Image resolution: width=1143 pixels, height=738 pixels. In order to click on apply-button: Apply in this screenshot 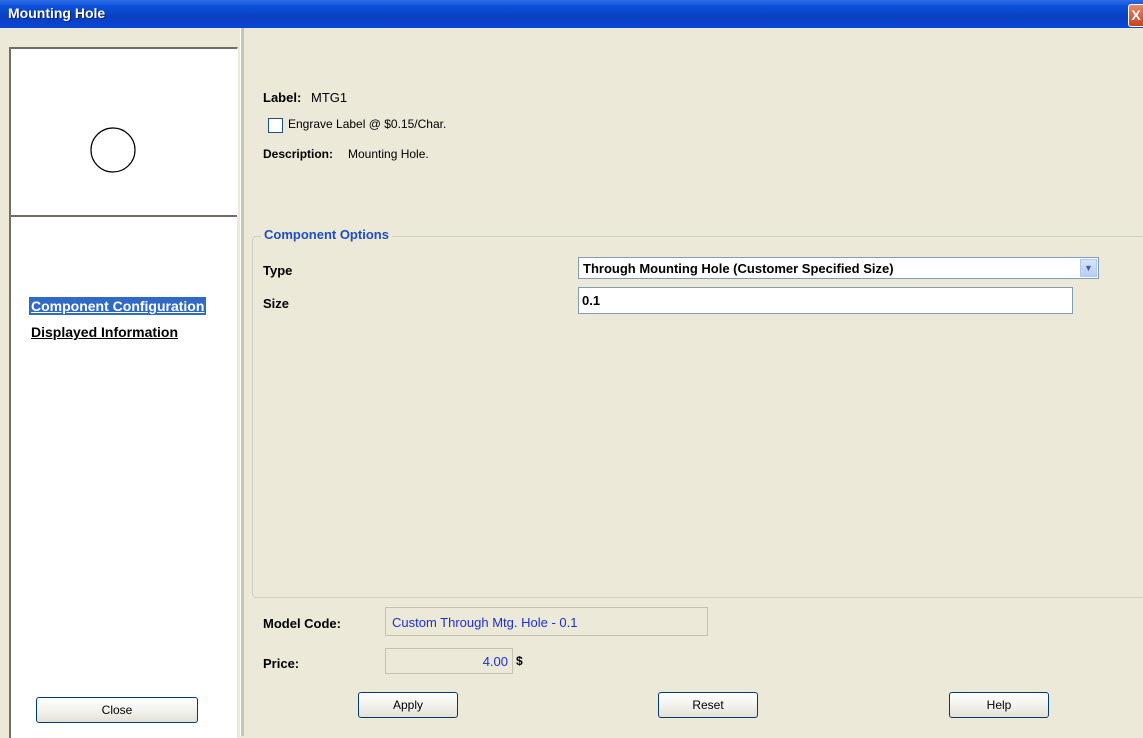, I will do `click(408, 705)`.